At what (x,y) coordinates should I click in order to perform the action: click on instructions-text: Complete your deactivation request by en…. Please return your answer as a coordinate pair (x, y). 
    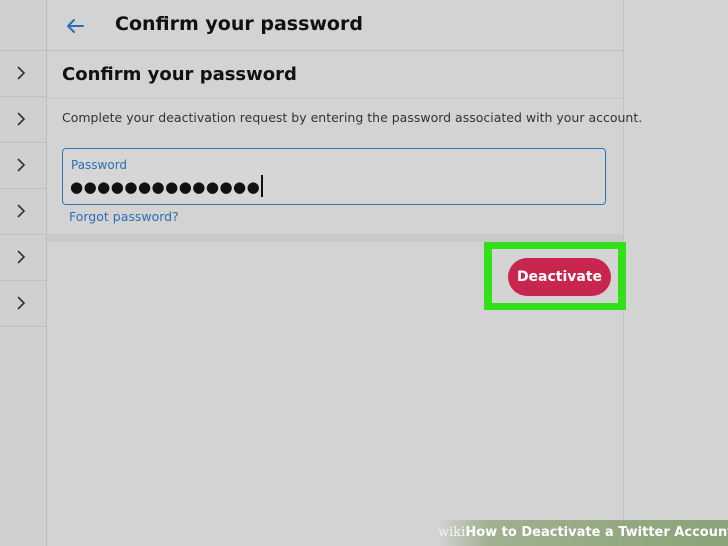
    Looking at the image, I should click on (352, 117).